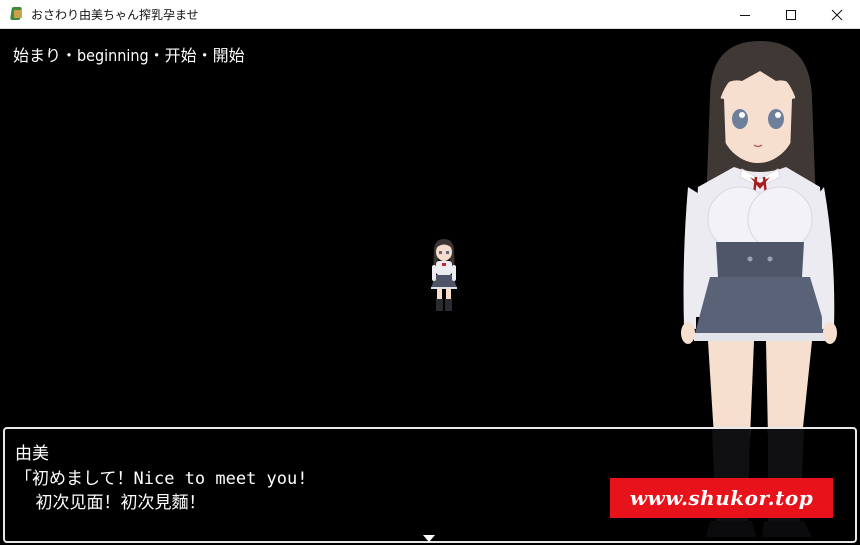  I want to click on close-icon, so click(837, 14).